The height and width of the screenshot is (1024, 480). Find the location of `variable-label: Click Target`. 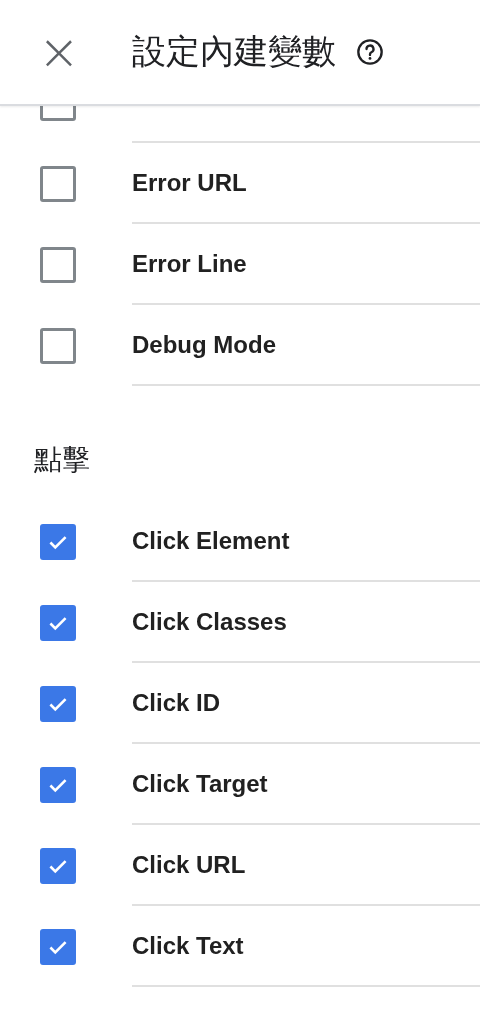

variable-label: Click Target is located at coordinates (306, 784).